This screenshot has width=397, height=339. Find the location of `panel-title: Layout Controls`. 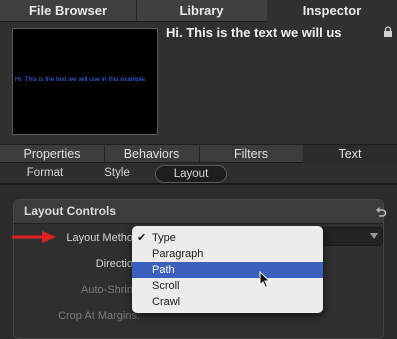

panel-title: Layout Controls is located at coordinates (70, 211).